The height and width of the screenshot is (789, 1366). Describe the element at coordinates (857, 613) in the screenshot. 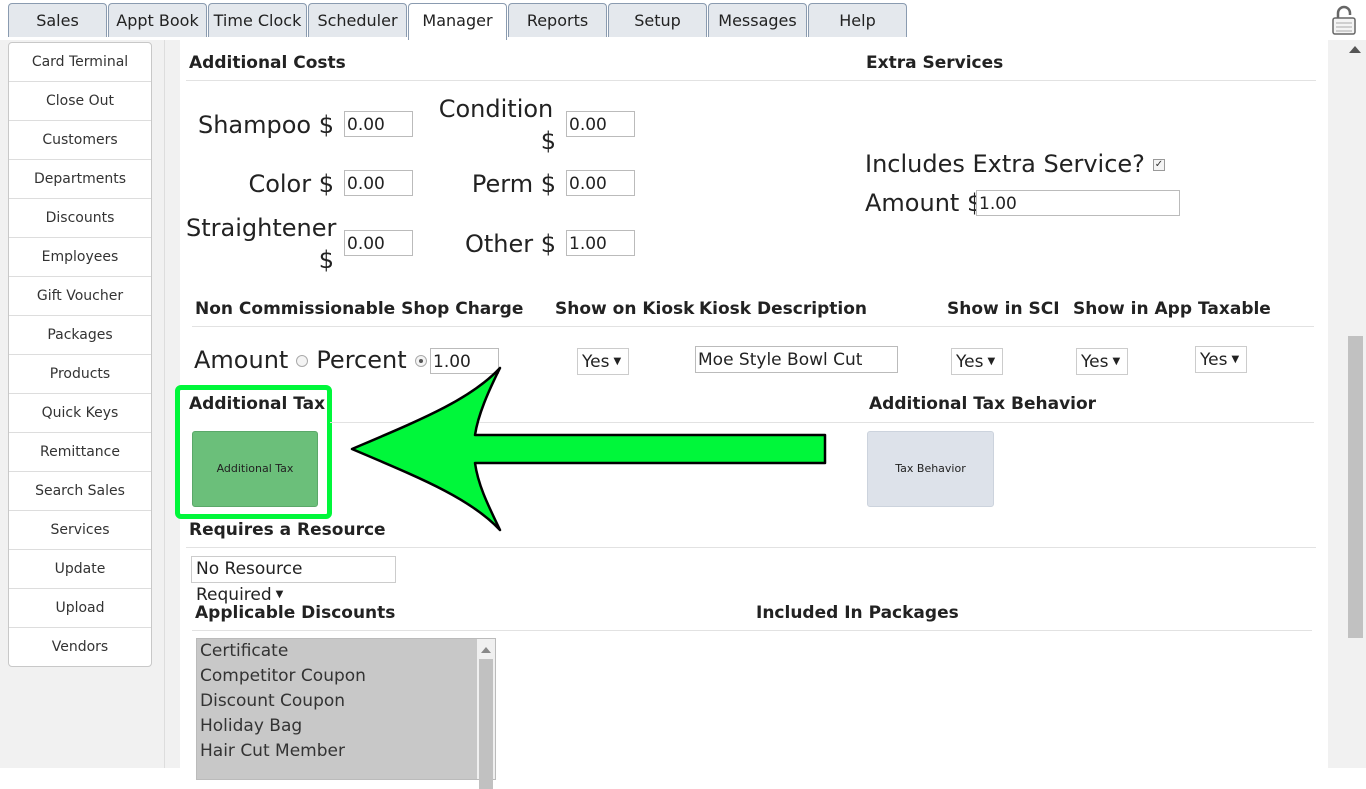

I see `included-in-packages-heading: Included In Packages` at that location.